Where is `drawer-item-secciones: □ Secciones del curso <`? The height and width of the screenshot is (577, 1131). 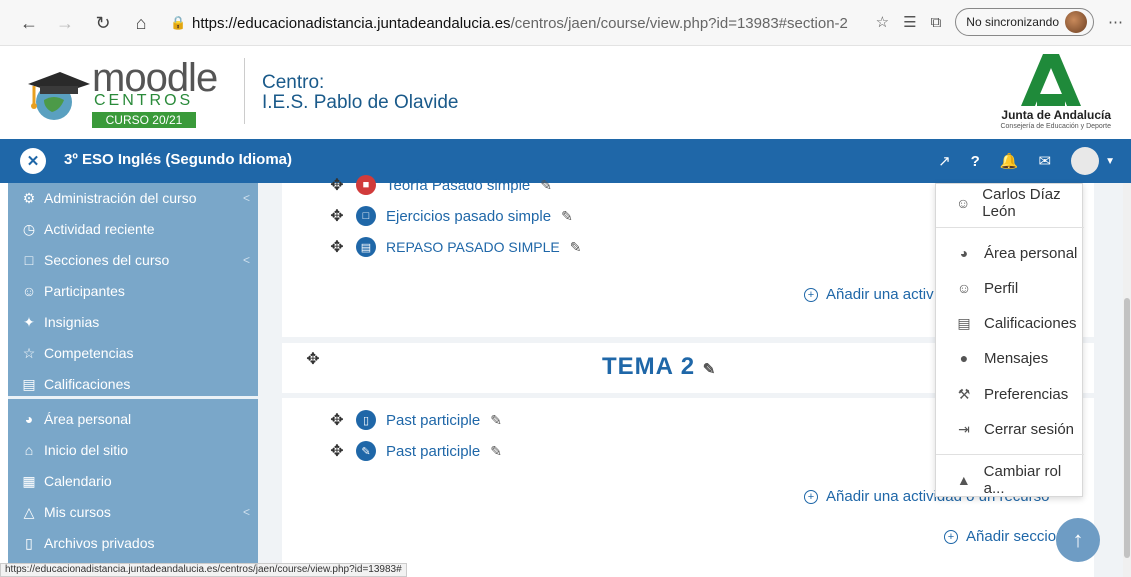 drawer-item-secciones: □ Secciones del curso < is located at coordinates (135, 260).